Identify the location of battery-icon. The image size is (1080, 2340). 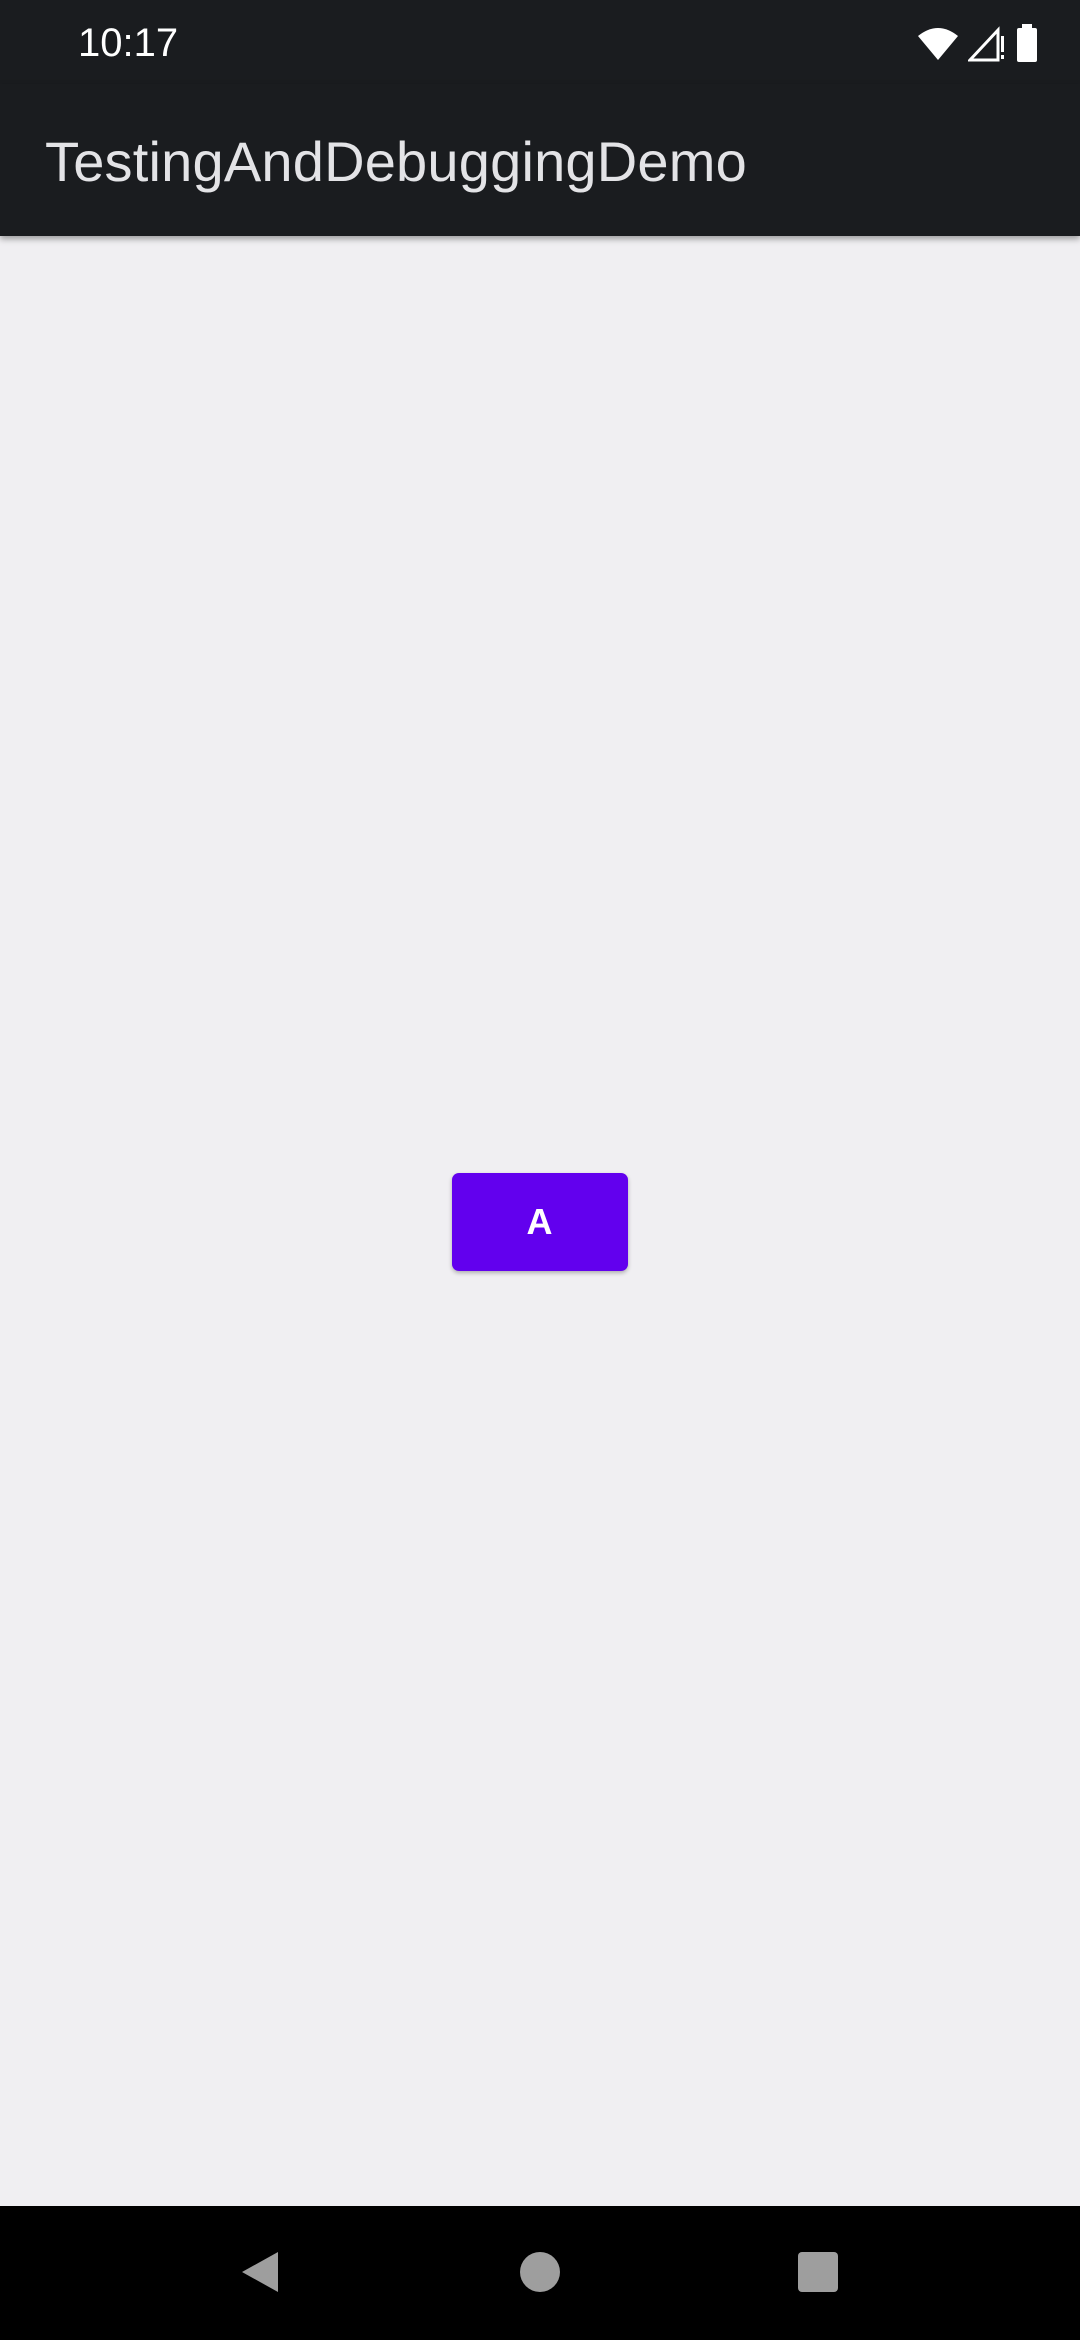
(1027, 44).